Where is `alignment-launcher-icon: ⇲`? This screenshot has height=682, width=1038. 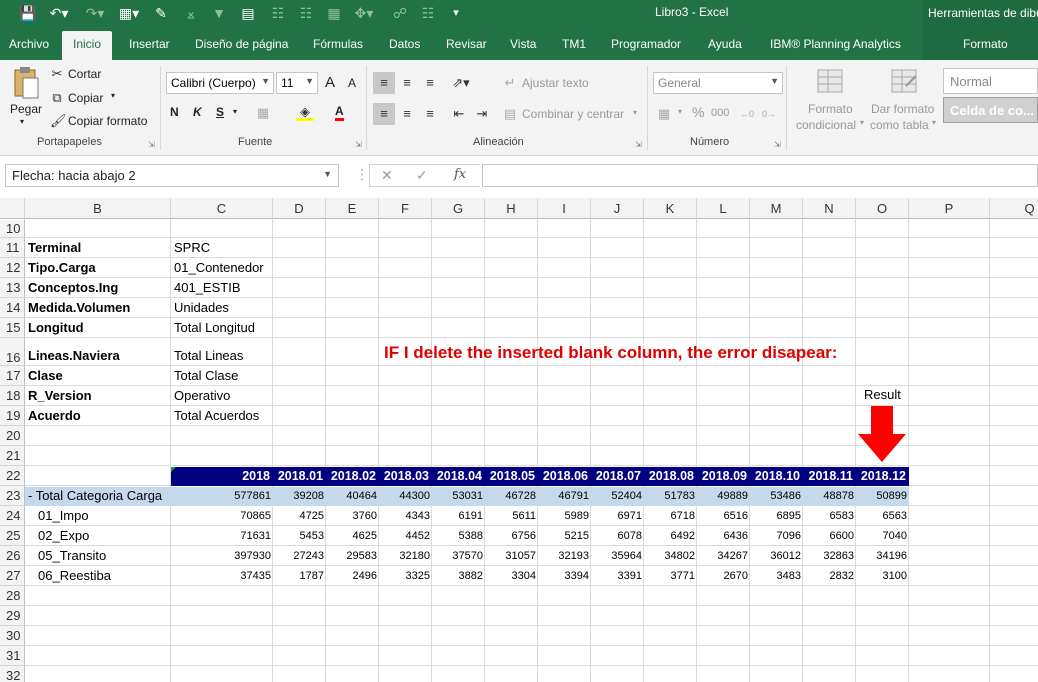
alignment-launcher-icon: ⇲ is located at coordinates (638, 144).